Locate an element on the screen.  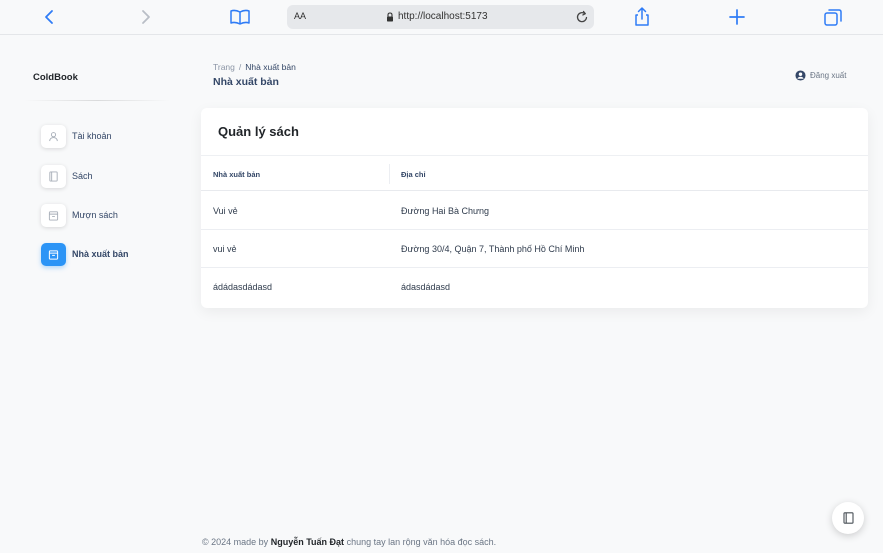
sidebar-item-label: Sách is located at coordinates (82, 176).